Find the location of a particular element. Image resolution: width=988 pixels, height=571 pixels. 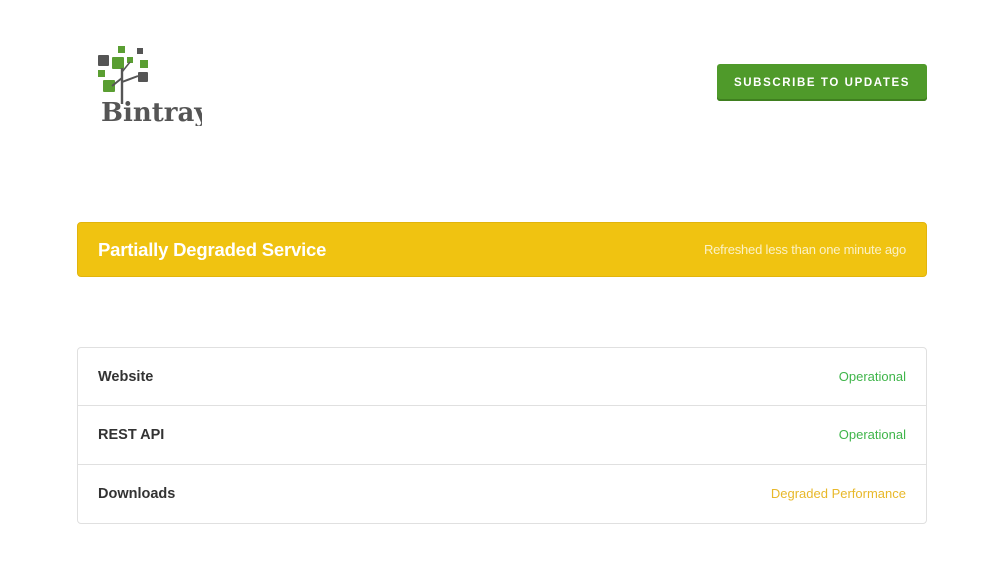

logo-tree-icon: Bintray is located at coordinates (150, 86).